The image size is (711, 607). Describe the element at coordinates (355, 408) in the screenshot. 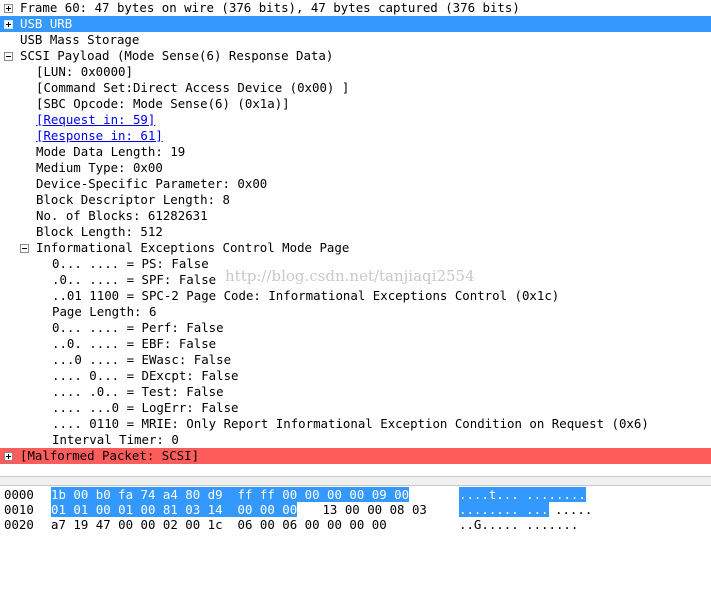

I see `tree-row-logerr: .... ...0 = LogErr: False` at that location.